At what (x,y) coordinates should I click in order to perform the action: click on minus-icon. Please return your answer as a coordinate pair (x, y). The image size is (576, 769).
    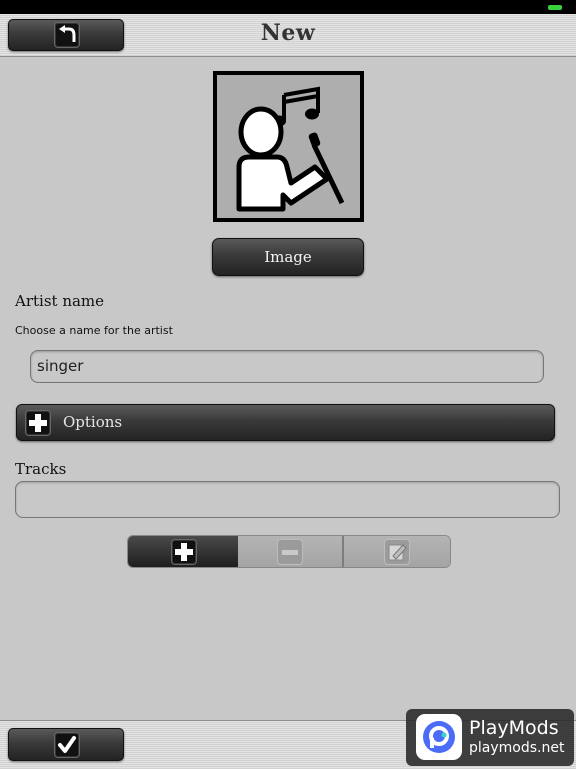
    Looking at the image, I should click on (290, 552).